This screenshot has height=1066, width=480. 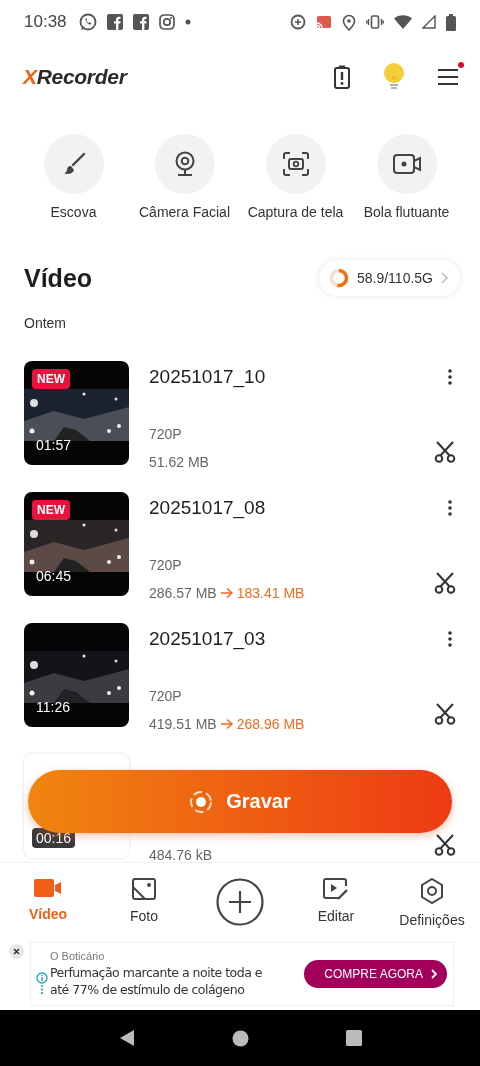 I want to click on dot-icon, so click(x=187, y=22).